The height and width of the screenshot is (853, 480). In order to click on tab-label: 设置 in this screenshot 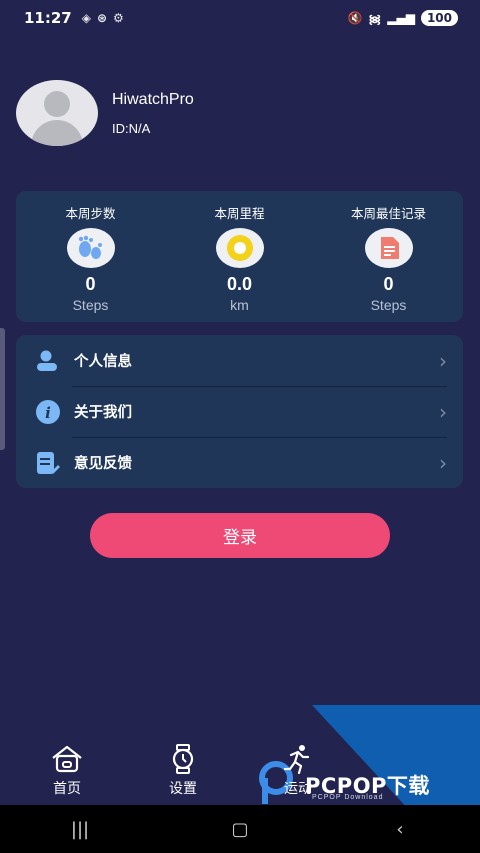, I will do `click(183, 789)`.